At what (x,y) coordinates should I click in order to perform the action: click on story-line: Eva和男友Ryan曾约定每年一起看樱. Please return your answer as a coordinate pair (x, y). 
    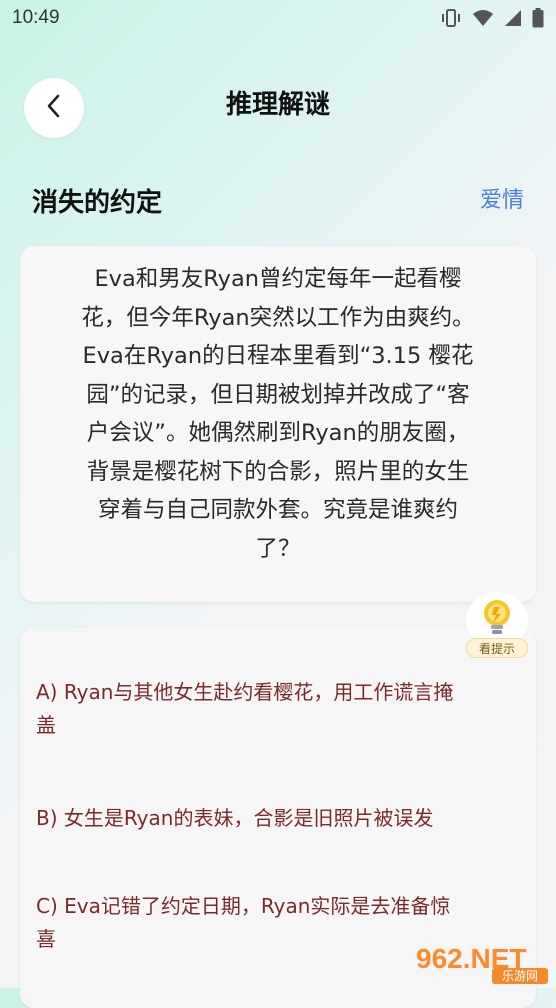
    Looking at the image, I should click on (278, 279).